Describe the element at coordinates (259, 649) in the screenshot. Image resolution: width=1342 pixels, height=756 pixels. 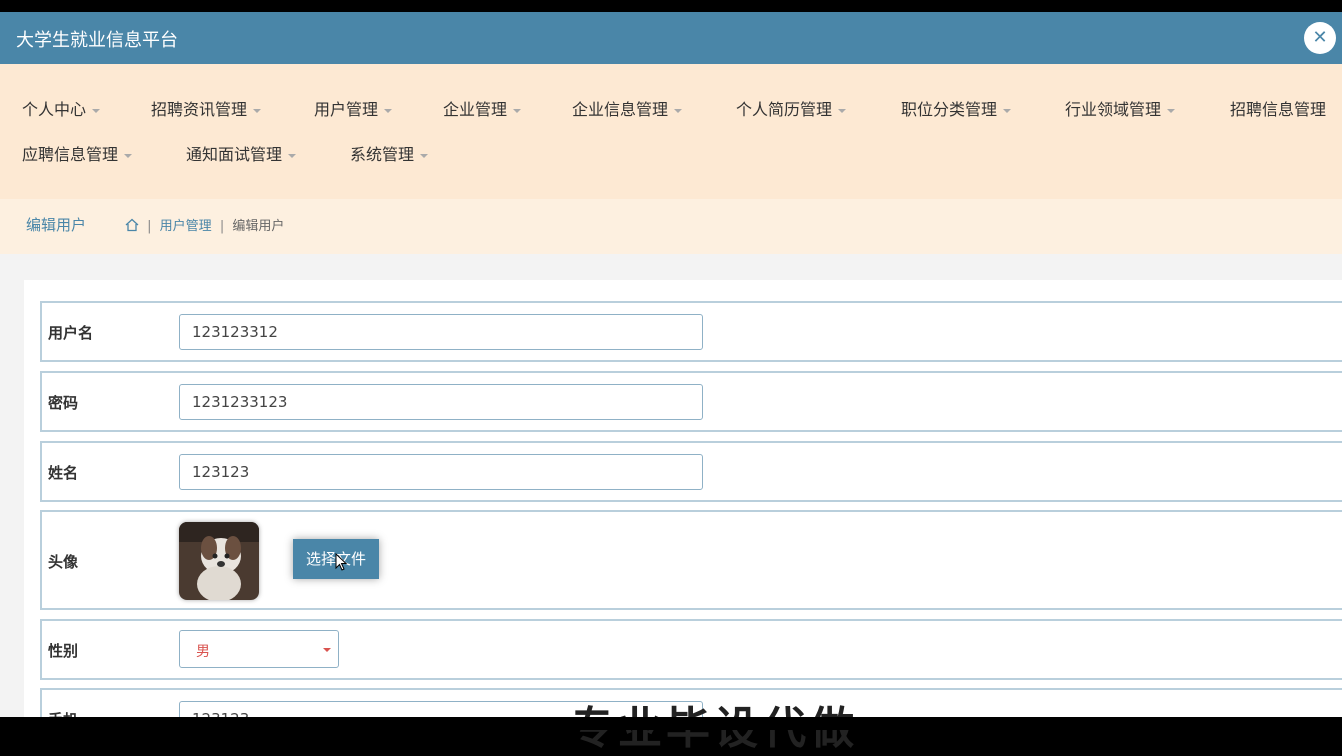
I see `gender-select: 男` at that location.